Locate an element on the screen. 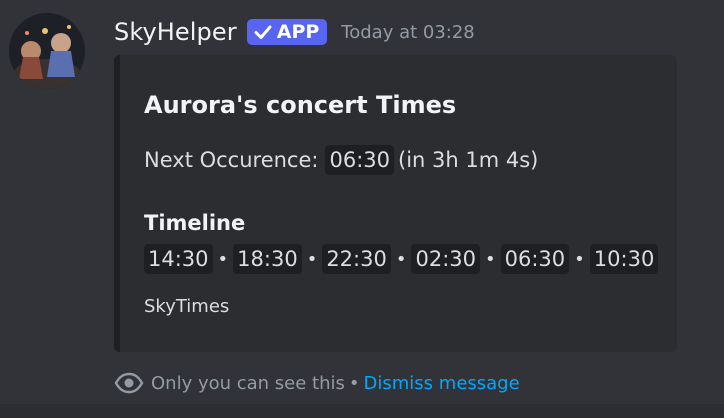 This screenshot has width=724, height=418. ephemeral-notice: Only you can see this • Dismiss message is located at coordinates (317, 383).